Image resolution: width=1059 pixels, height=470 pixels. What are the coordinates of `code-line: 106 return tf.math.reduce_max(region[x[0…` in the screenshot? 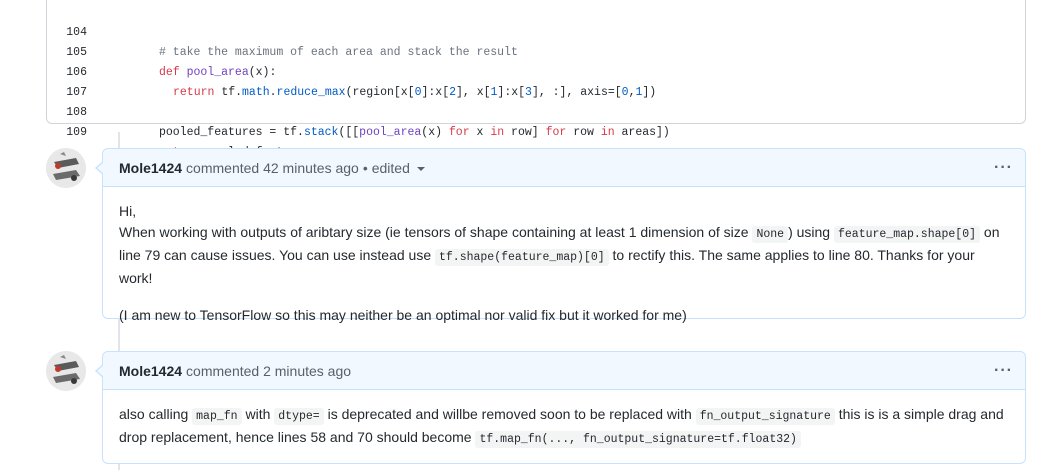 It's located at (536, 71).